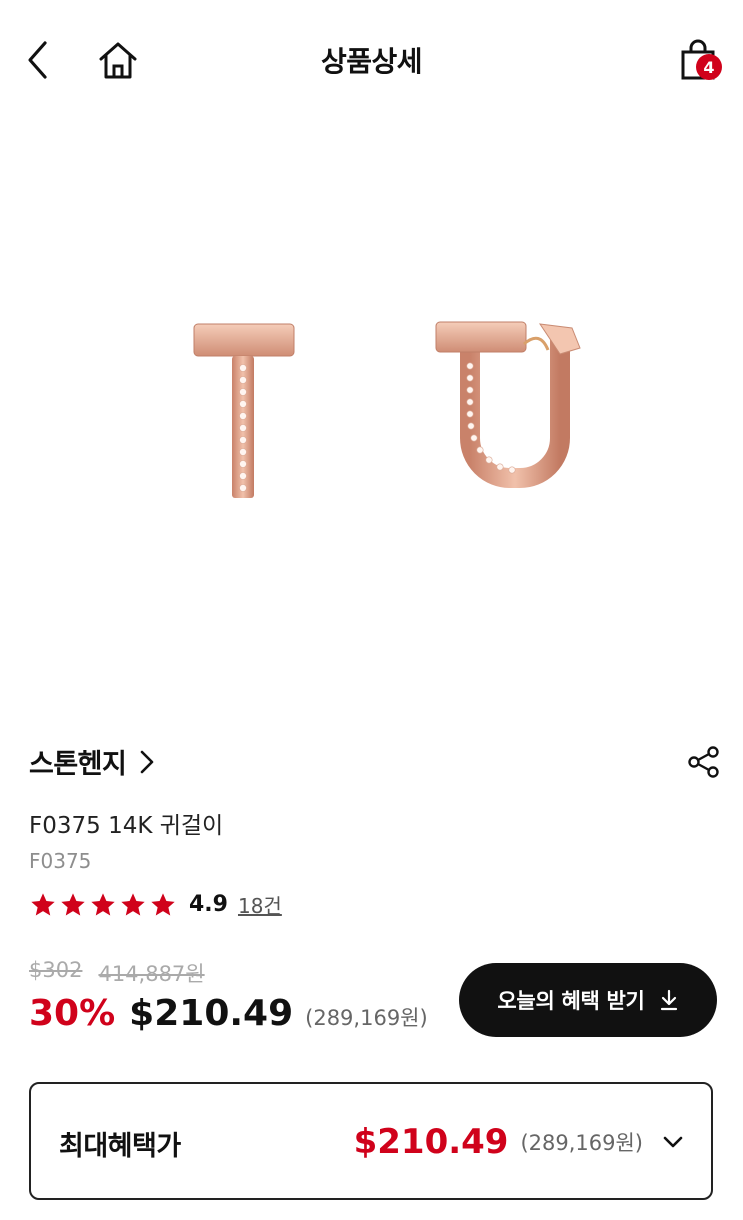 Image resolution: width=743 pixels, height=1220 pixels. What do you see at coordinates (431, 1142) in the screenshot?
I see `max-benefit-price-usd: $210.49` at bounding box center [431, 1142].